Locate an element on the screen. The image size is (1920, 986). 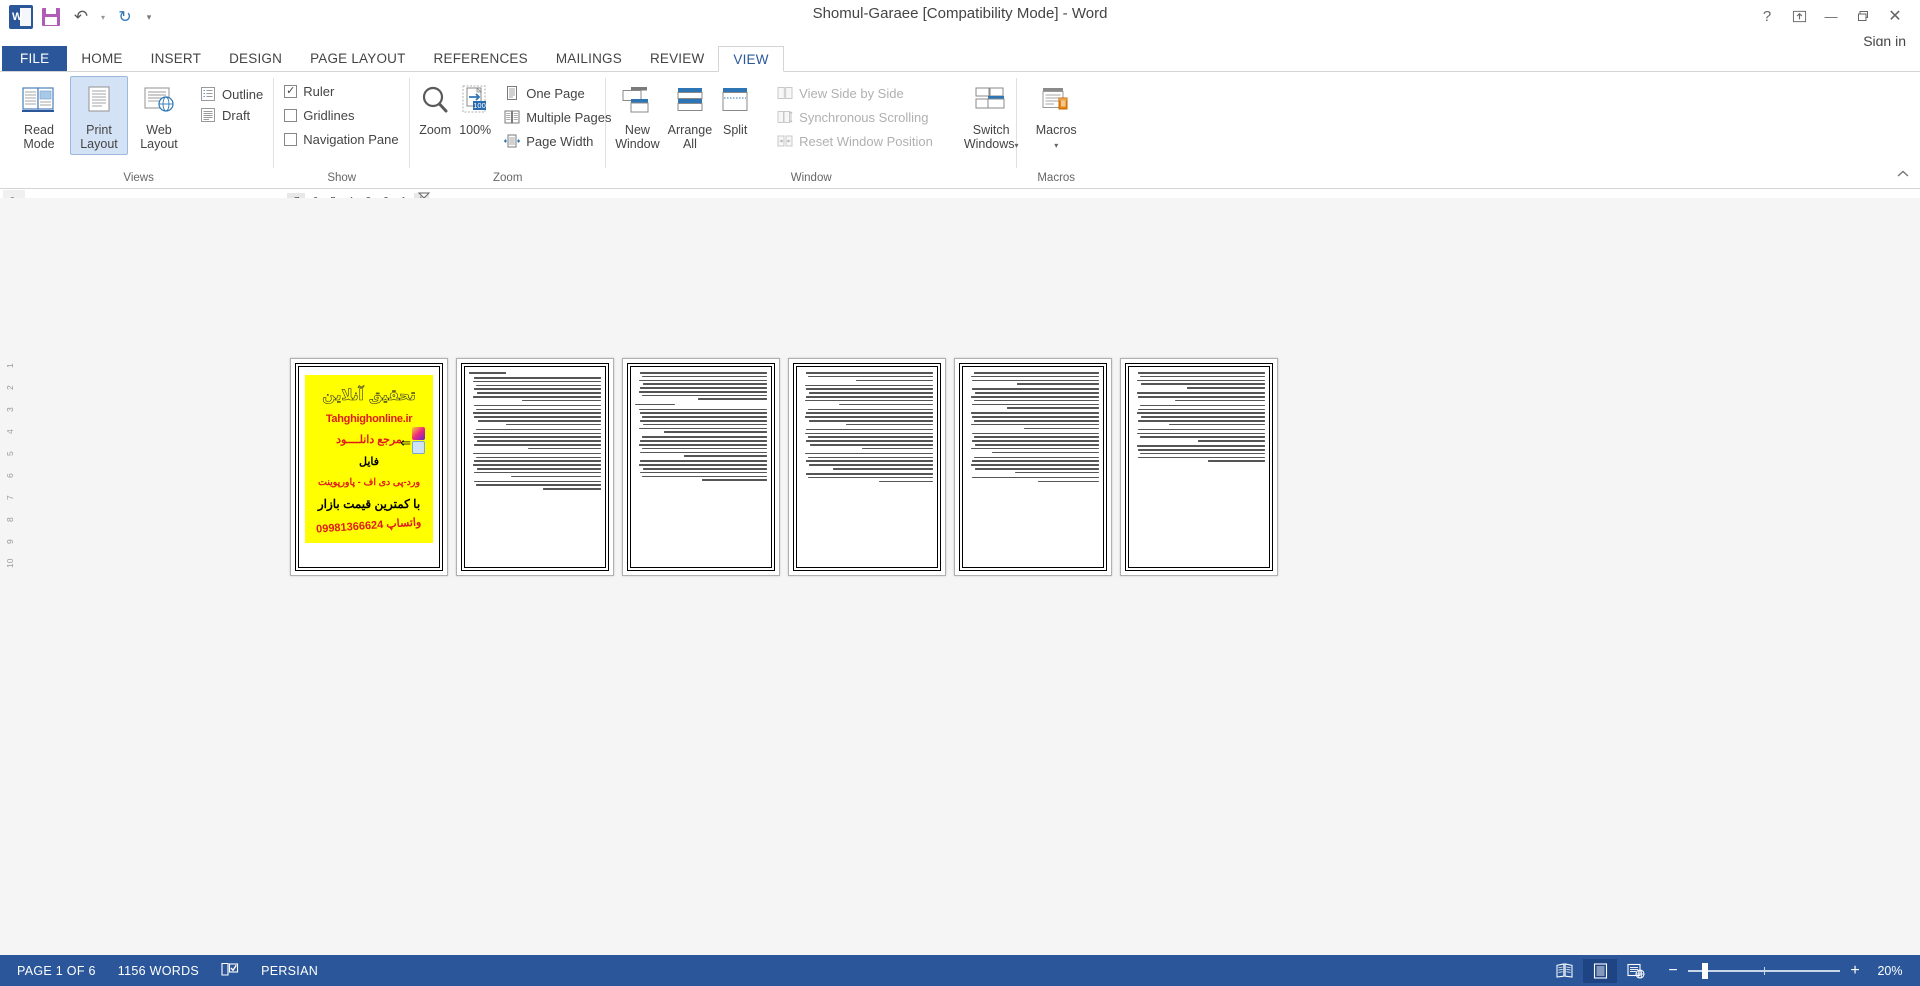
draft-icon is located at coordinates (208, 115).